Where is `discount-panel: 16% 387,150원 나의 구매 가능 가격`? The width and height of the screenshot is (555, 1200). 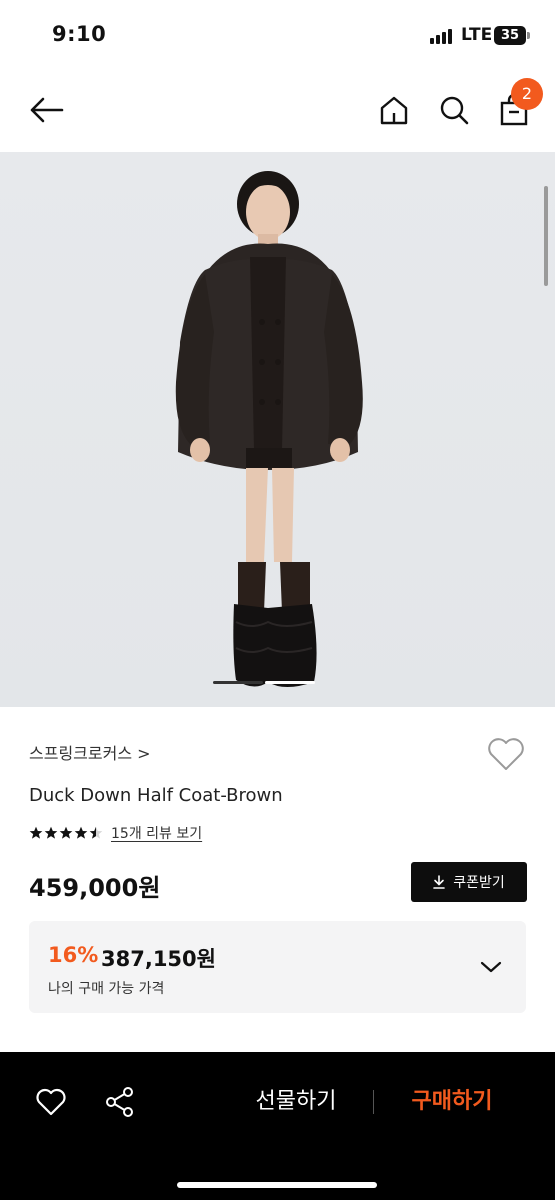 discount-panel: 16% 387,150원 나의 구매 가능 가격 is located at coordinates (277, 967).